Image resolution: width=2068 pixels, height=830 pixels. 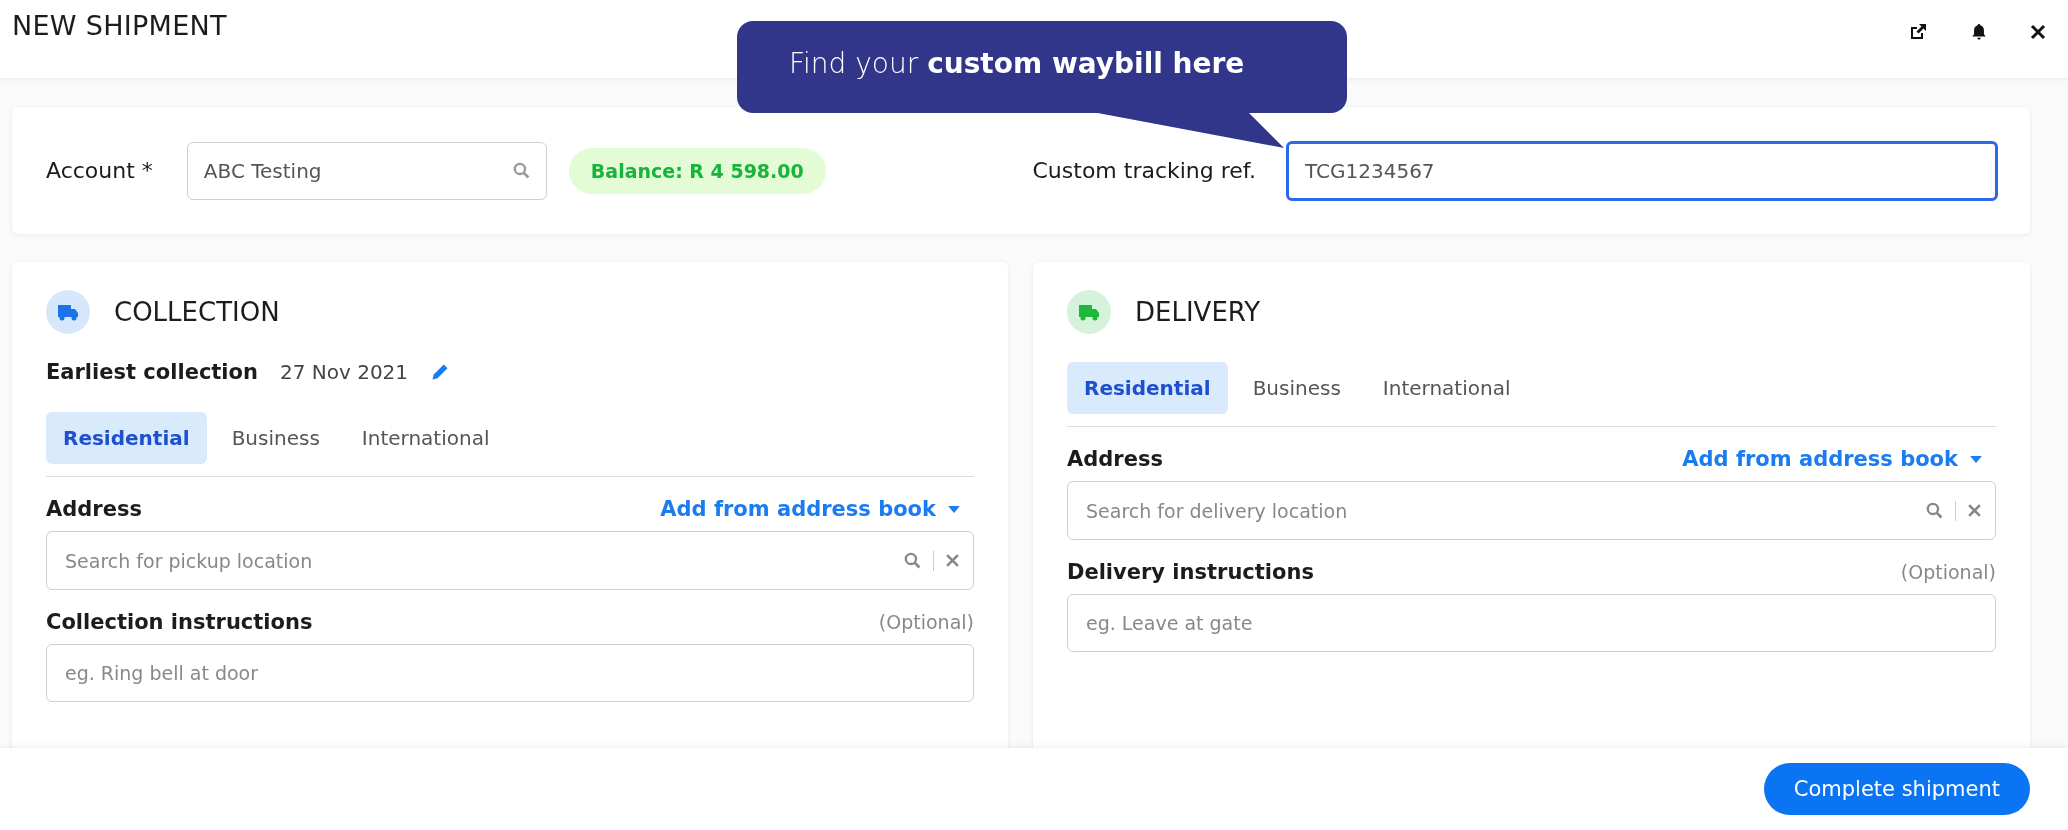 I want to click on address-placeholder: Search for pickup location, so click(x=189, y=560).